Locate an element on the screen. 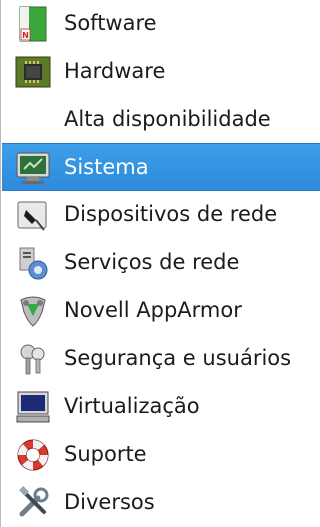 Image resolution: width=320 pixels, height=527 pixels. svg-text: N is located at coordinates (25, 35).